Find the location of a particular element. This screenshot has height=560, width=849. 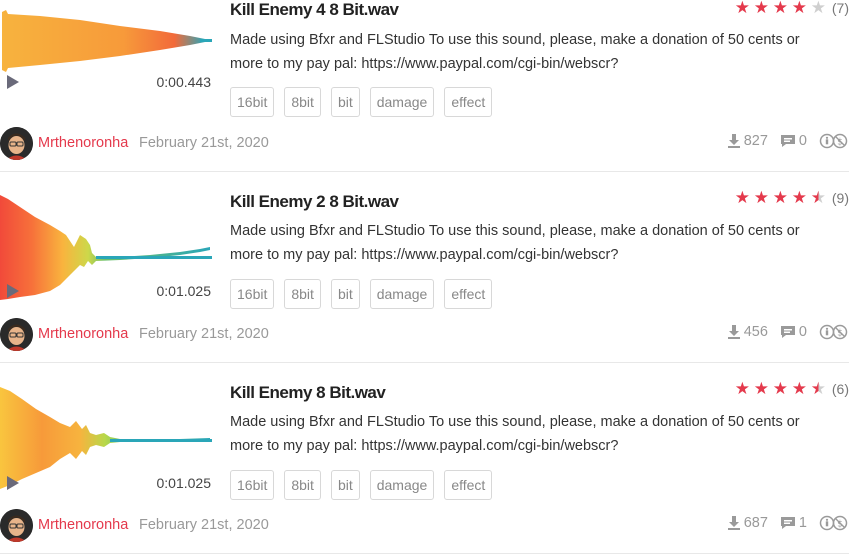

rating: ★ ★ ★ ★ ★ (9) is located at coordinates (791, 197).